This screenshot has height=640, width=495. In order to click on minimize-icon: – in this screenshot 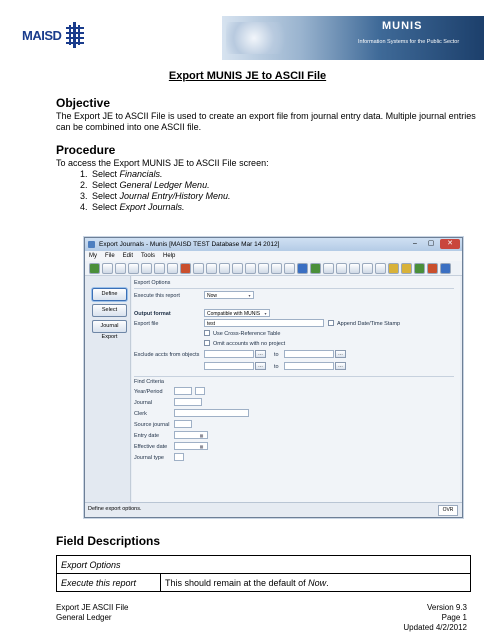, I will do `click(415, 244)`.